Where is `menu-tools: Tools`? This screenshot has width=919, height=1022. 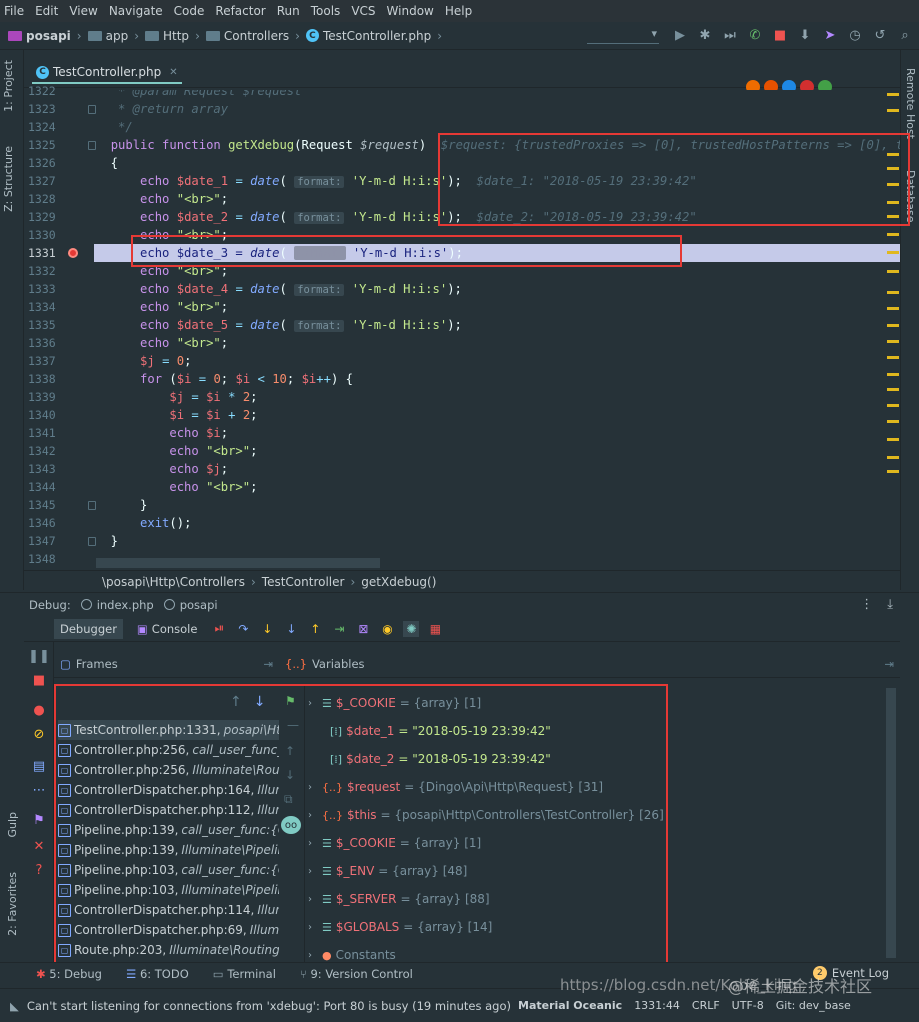
menu-tools: Tools is located at coordinates (326, 11).